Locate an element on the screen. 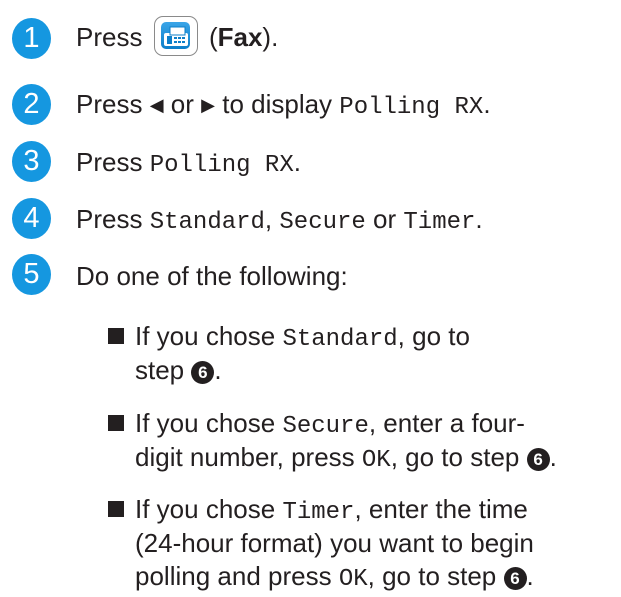  step-text: Do one of the following: is located at coordinates (212, 276).